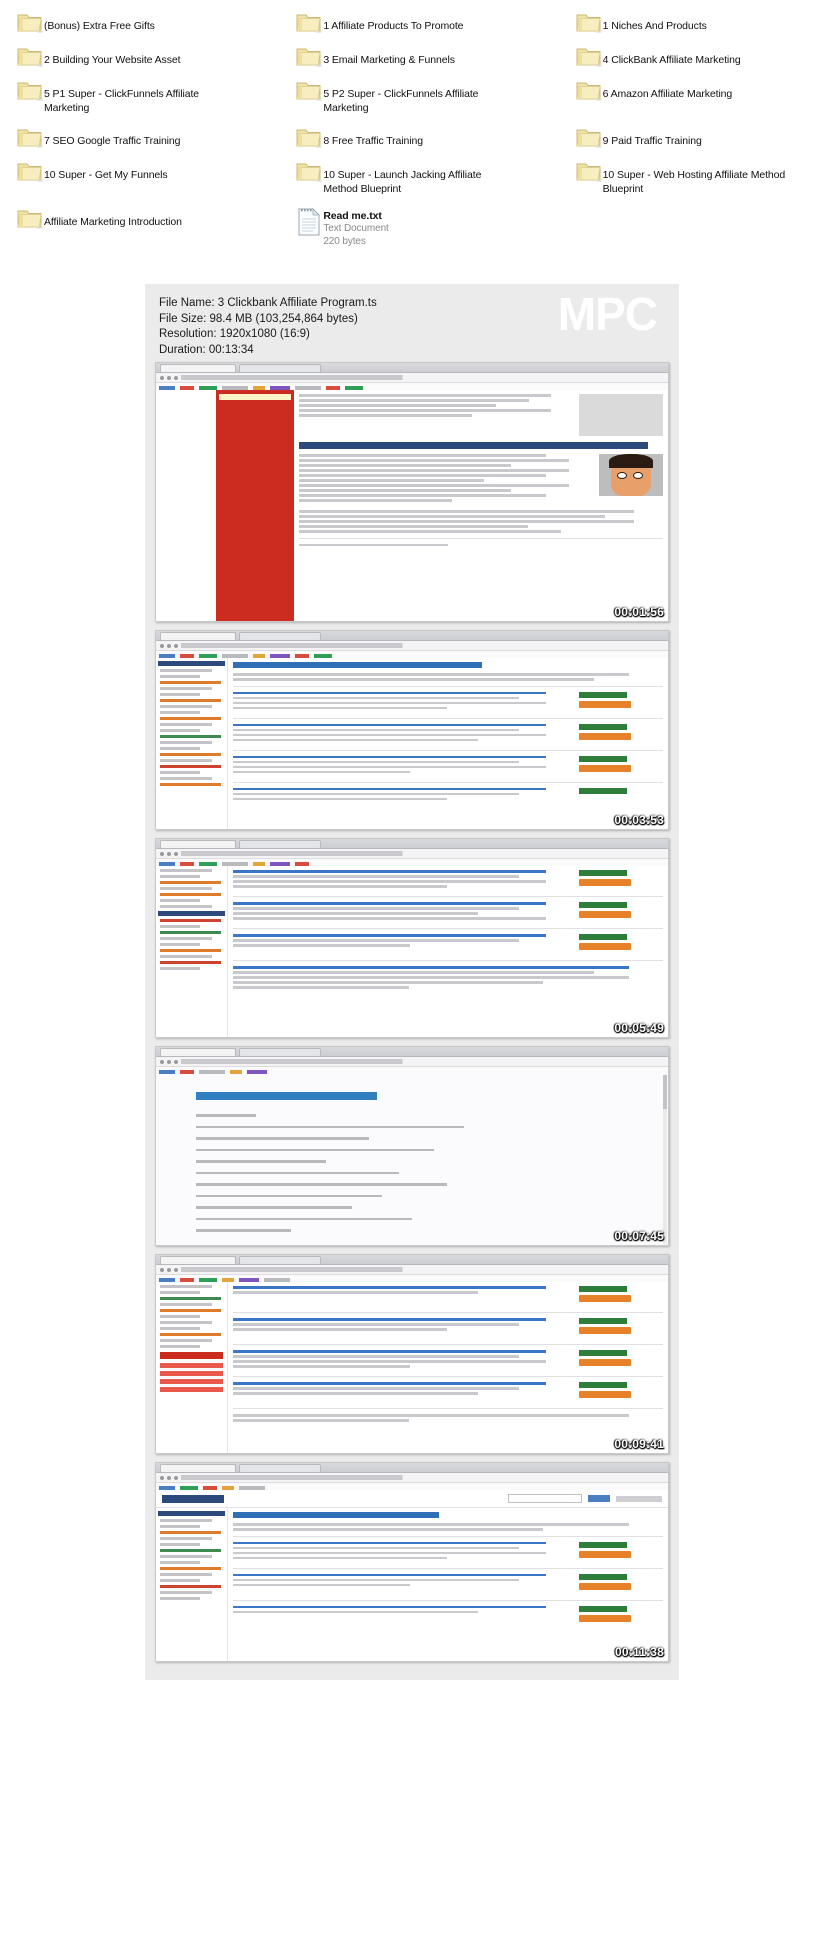  I want to click on thumbnail-frame-content: 00:03:53, so click(412, 730).